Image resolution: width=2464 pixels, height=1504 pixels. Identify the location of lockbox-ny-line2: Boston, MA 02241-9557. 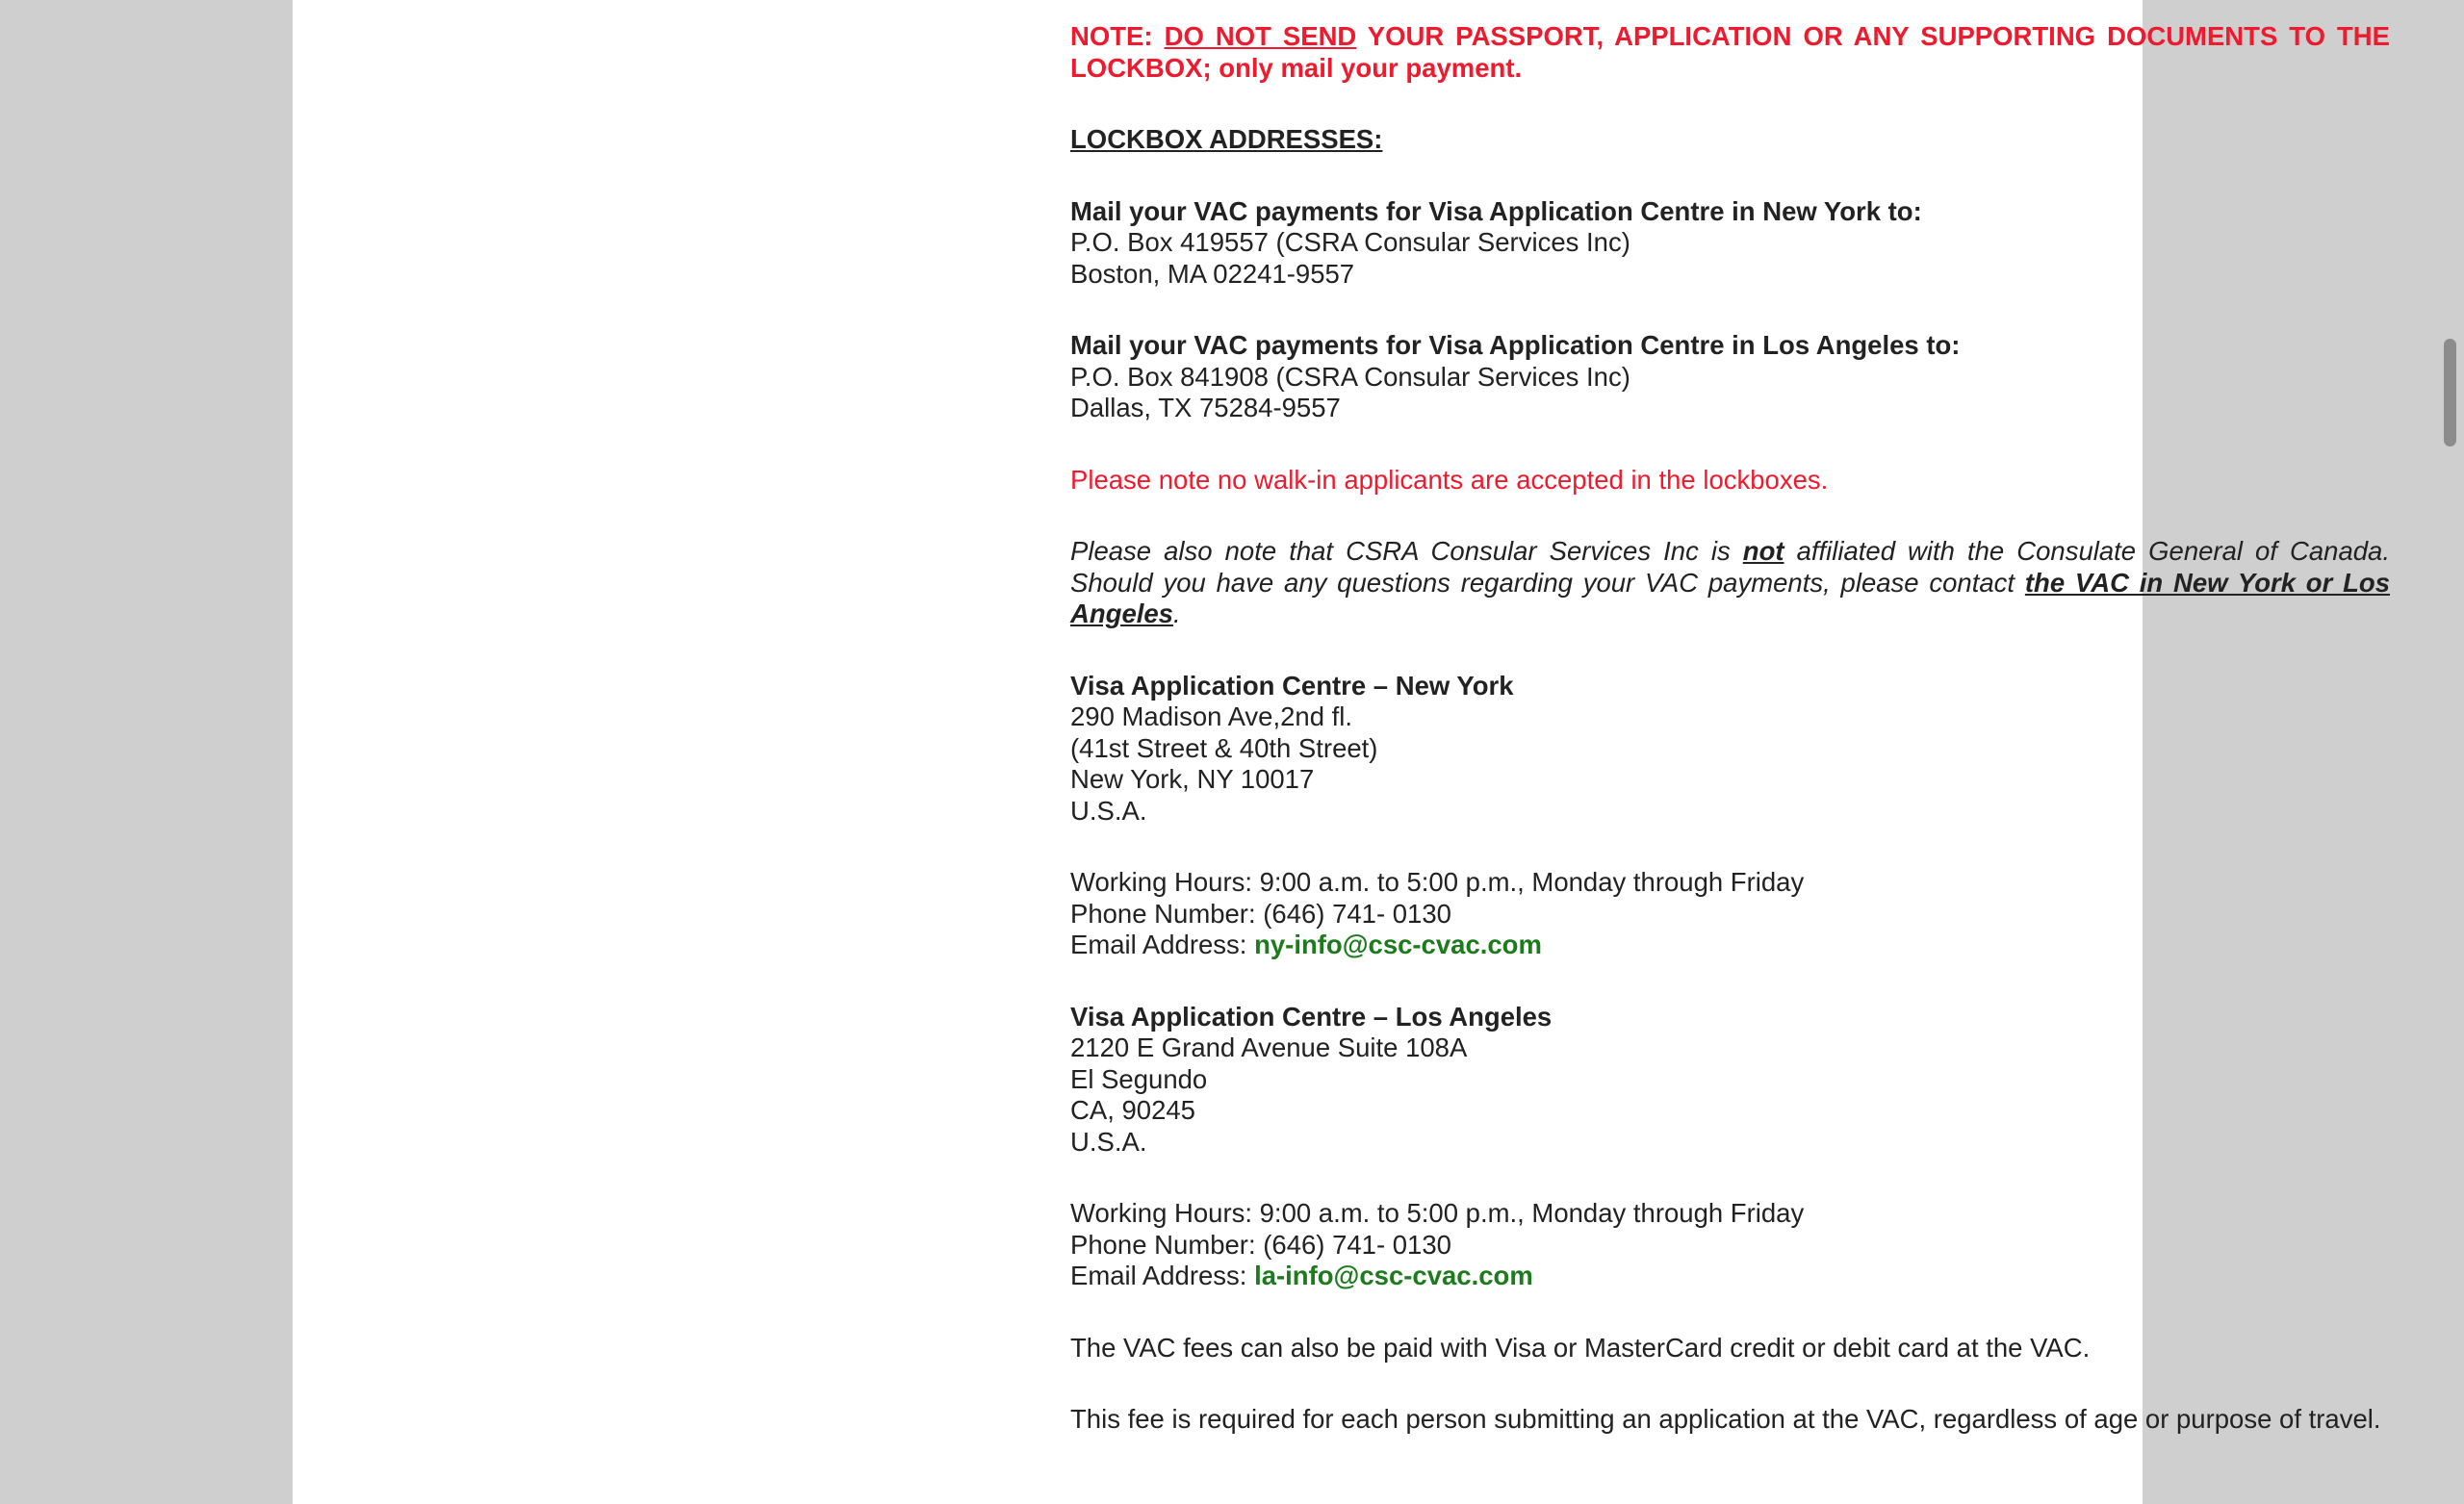
(1212, 273).